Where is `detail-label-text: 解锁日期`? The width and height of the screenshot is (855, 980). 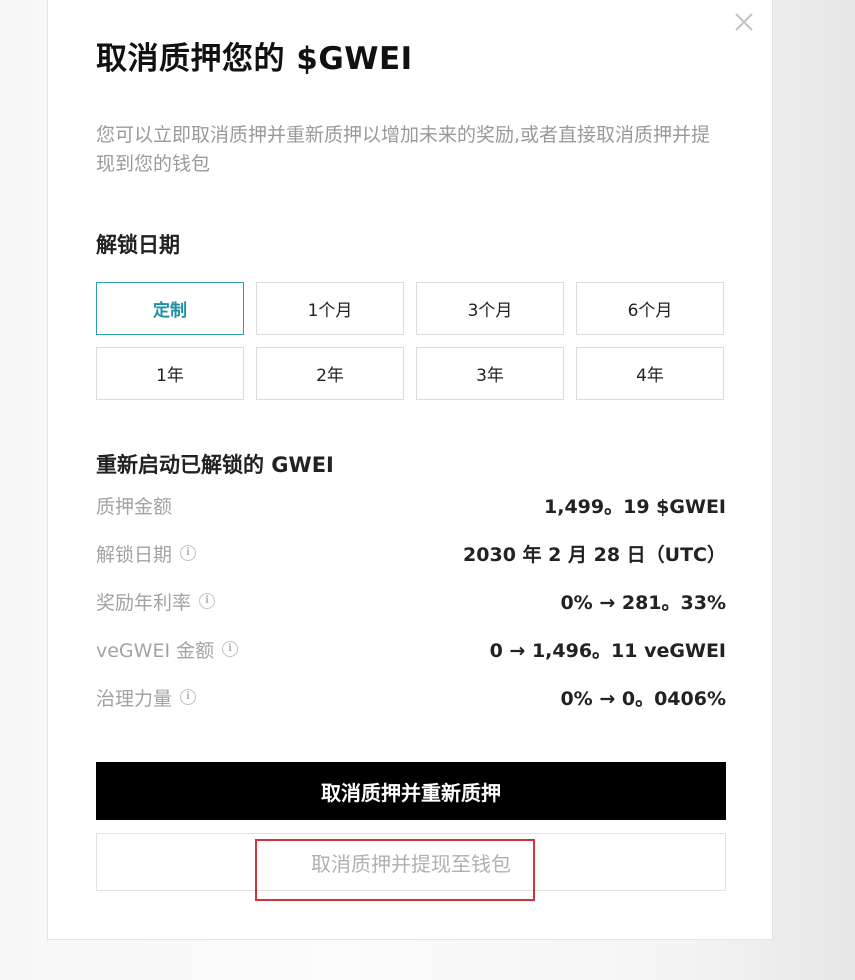
detail-label-text: 解锁日期 is located at coordinates (134, 554).